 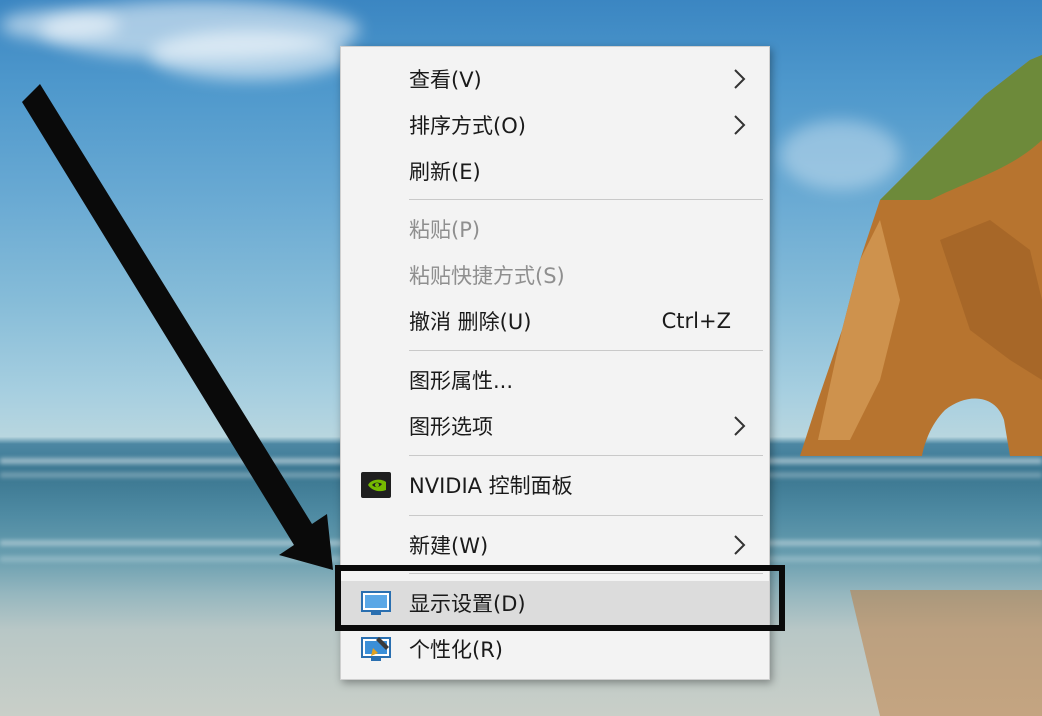 What do you see at coordinates (449, 546) in the screenshot?
I see `menu-item-label: 新建(W)` at bounding box center [449, 546].